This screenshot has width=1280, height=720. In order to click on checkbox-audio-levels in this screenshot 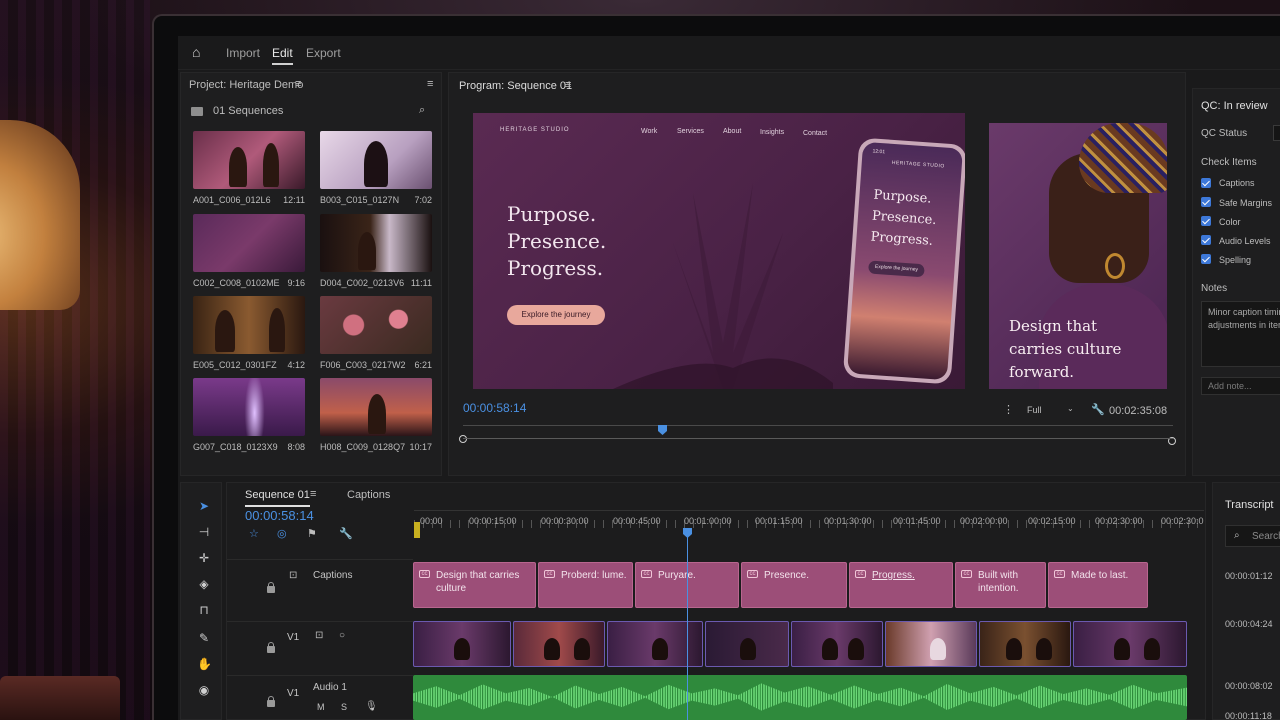, I will do `click(1206, 240)`.